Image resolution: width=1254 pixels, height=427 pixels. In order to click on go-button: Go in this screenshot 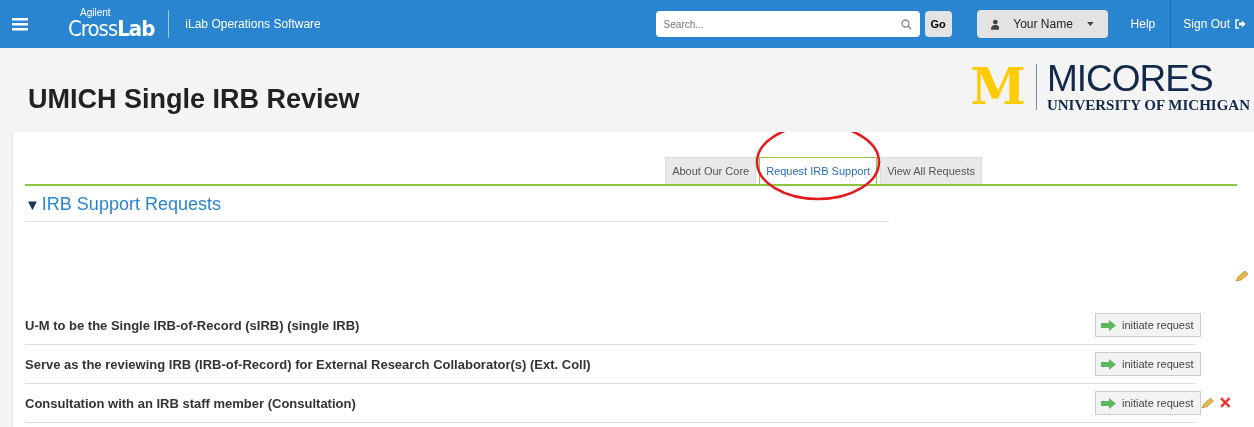, I will do `click(938, 24)`.